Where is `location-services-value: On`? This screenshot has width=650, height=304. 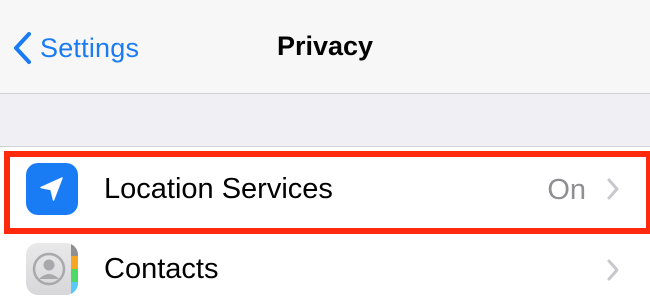 location-services-value: On is located at coordinates (566, 190).